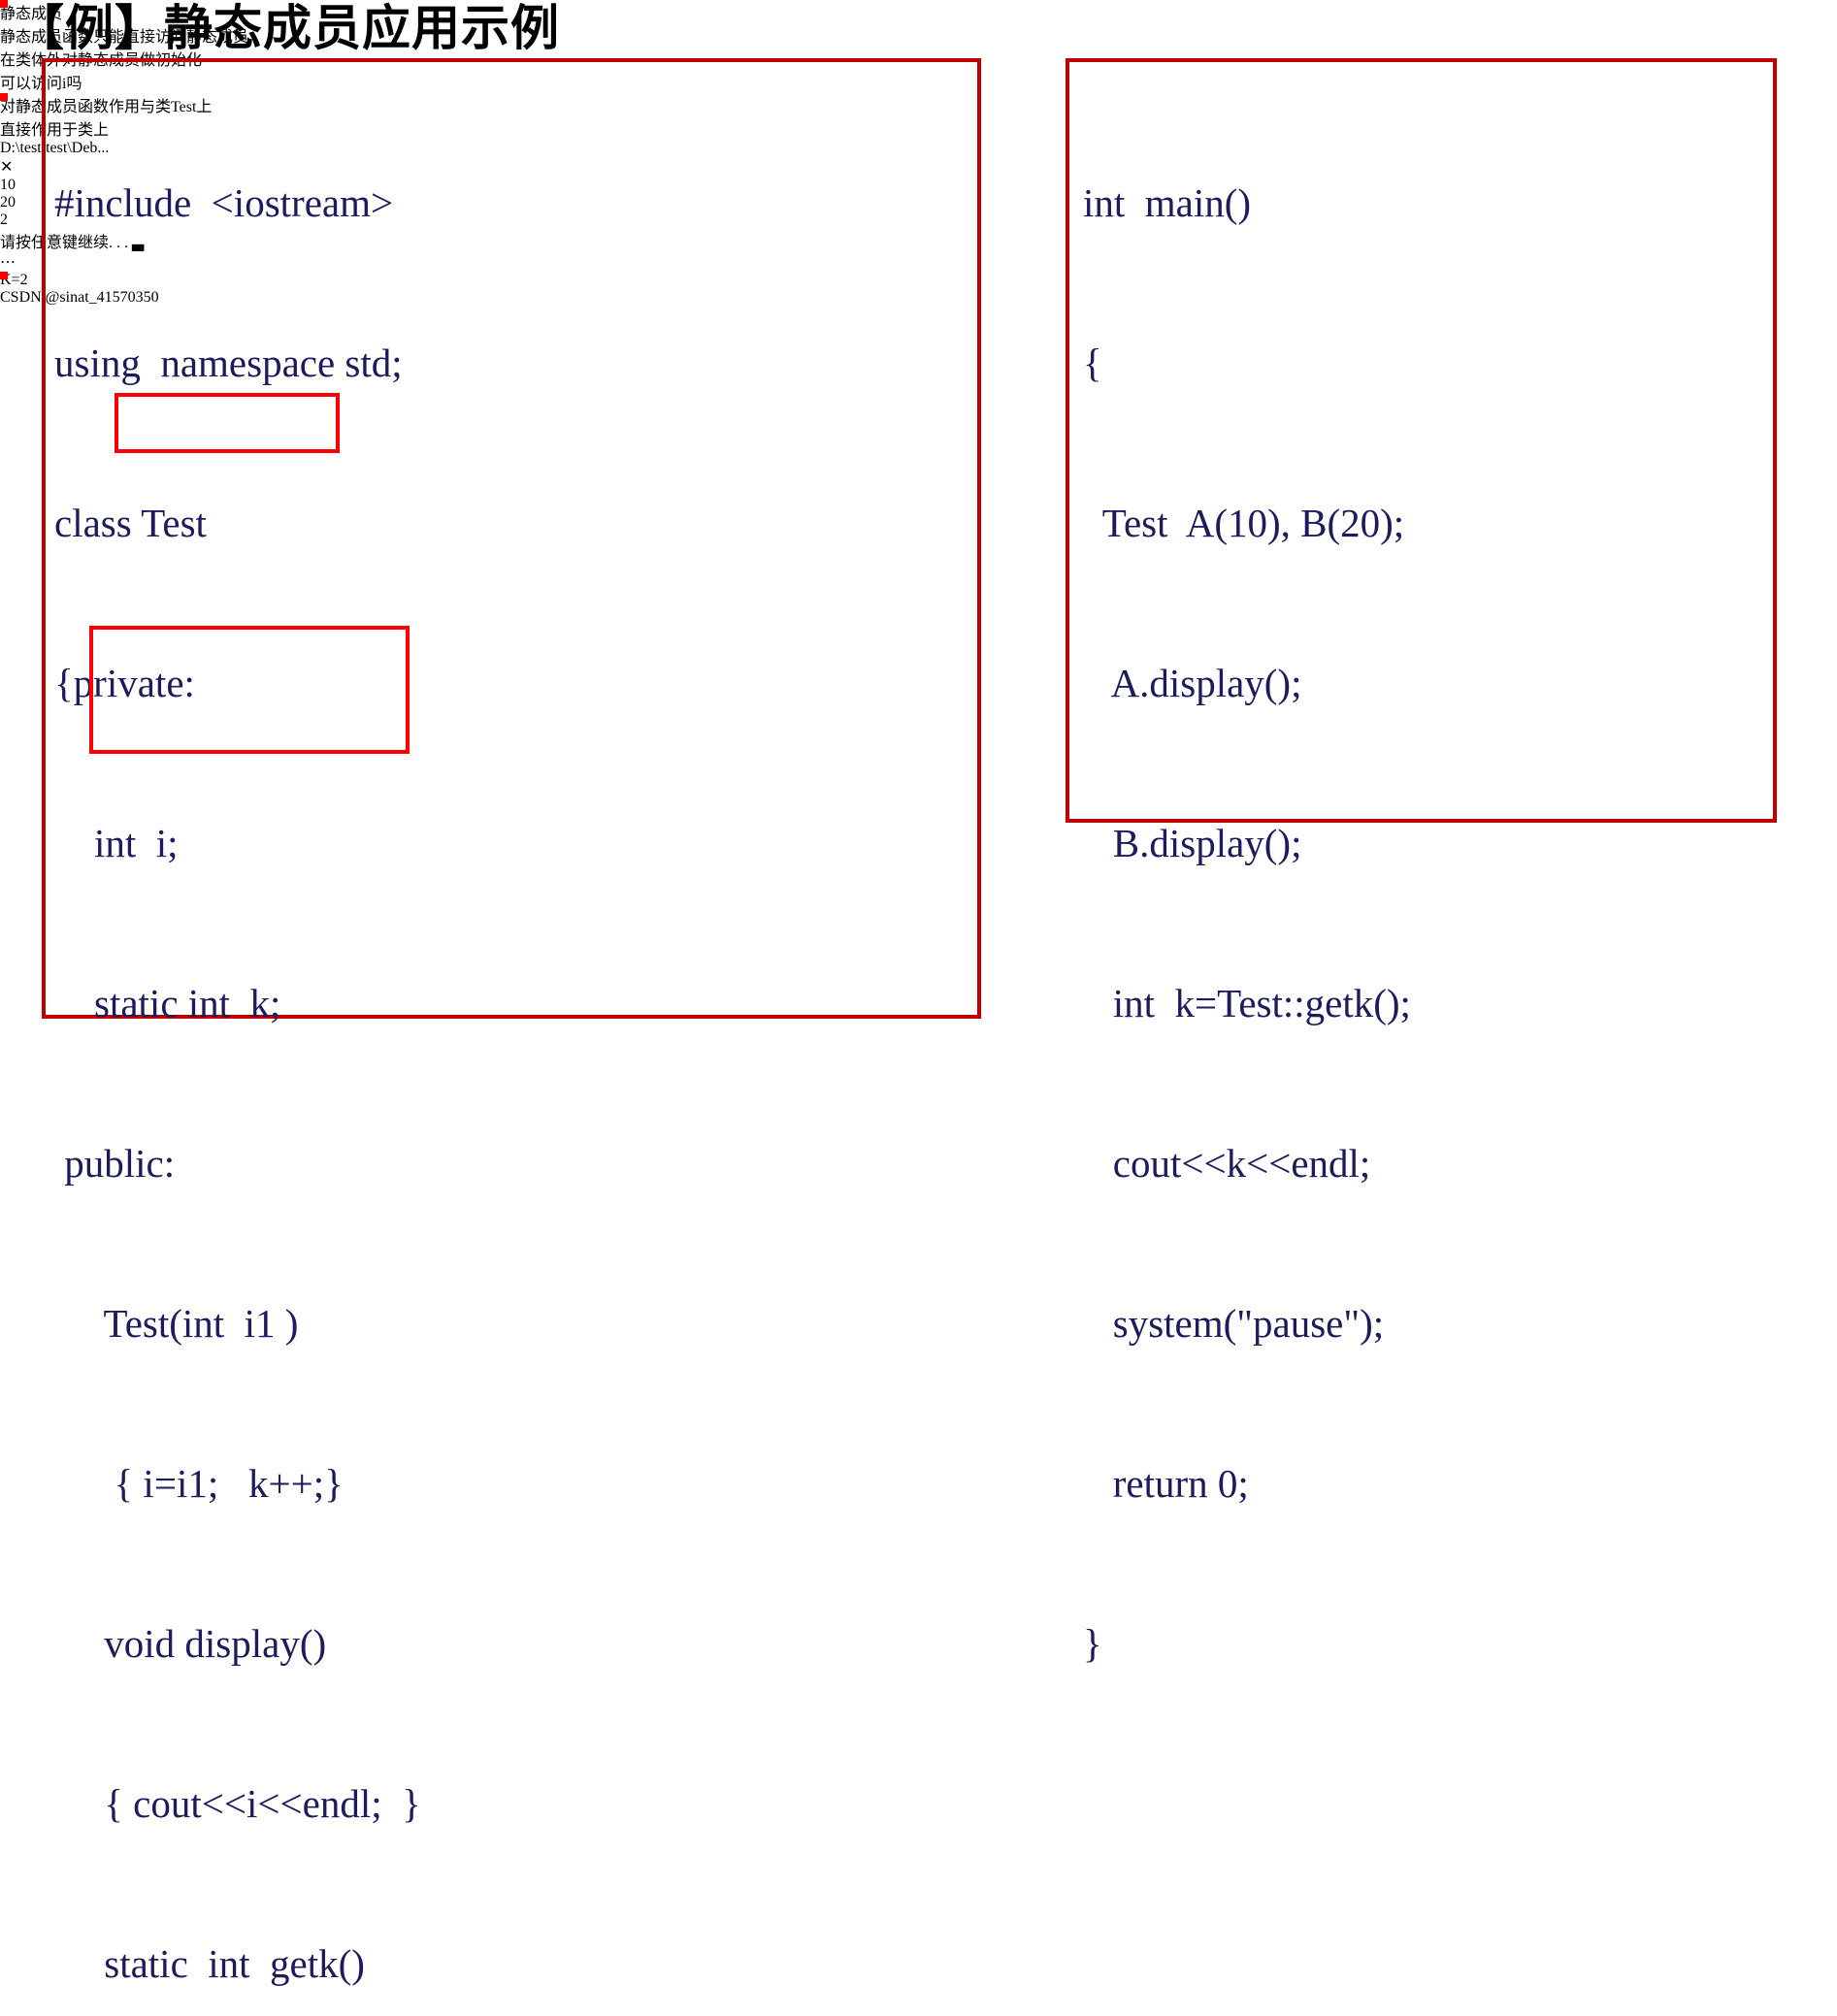 The height and width of the screenshot is (2016, 1837). What do you see at coordinates (288, 28) in the screenshot?
I see `page-title: 【例】静态成员应用示例` at bounding box center [288, 28].